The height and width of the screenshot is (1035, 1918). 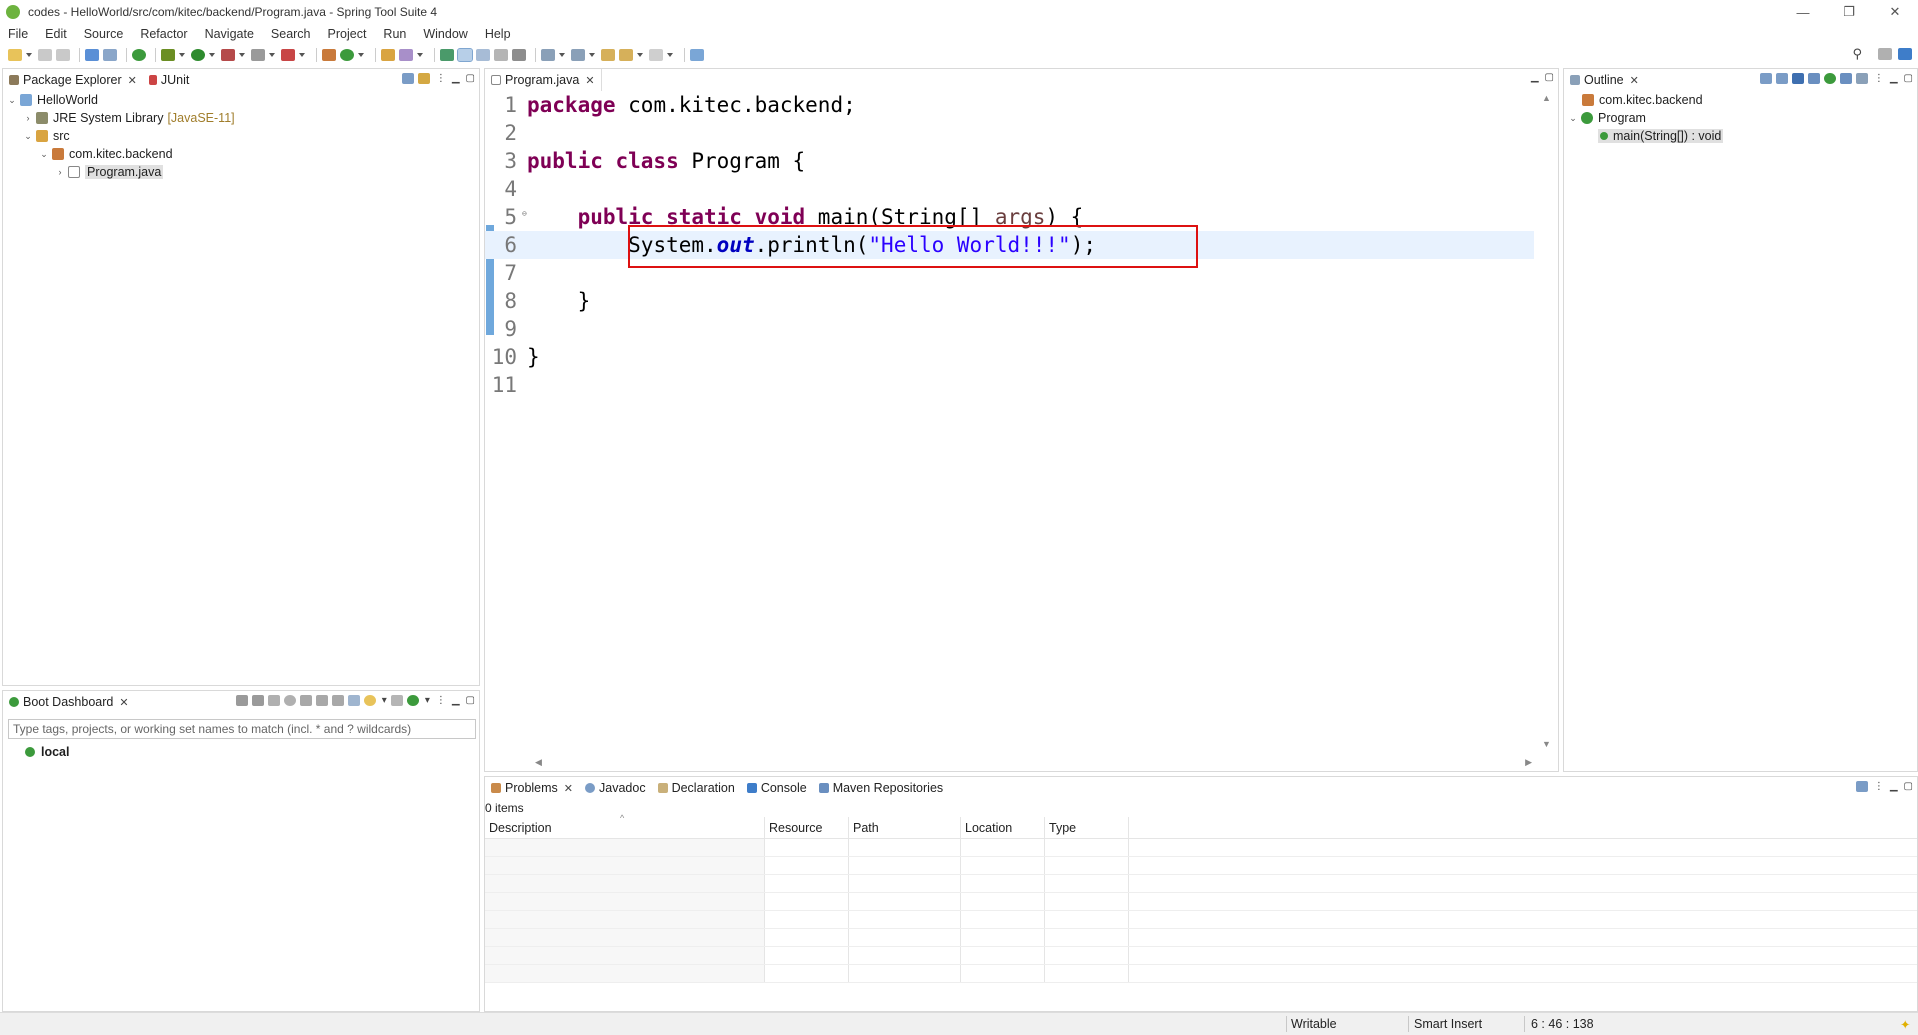 What do you see at coordinates (1740, 118) in the screenshot?
I see `outline-item-class: ⌄ Program` at bounding box center [1740, 118].